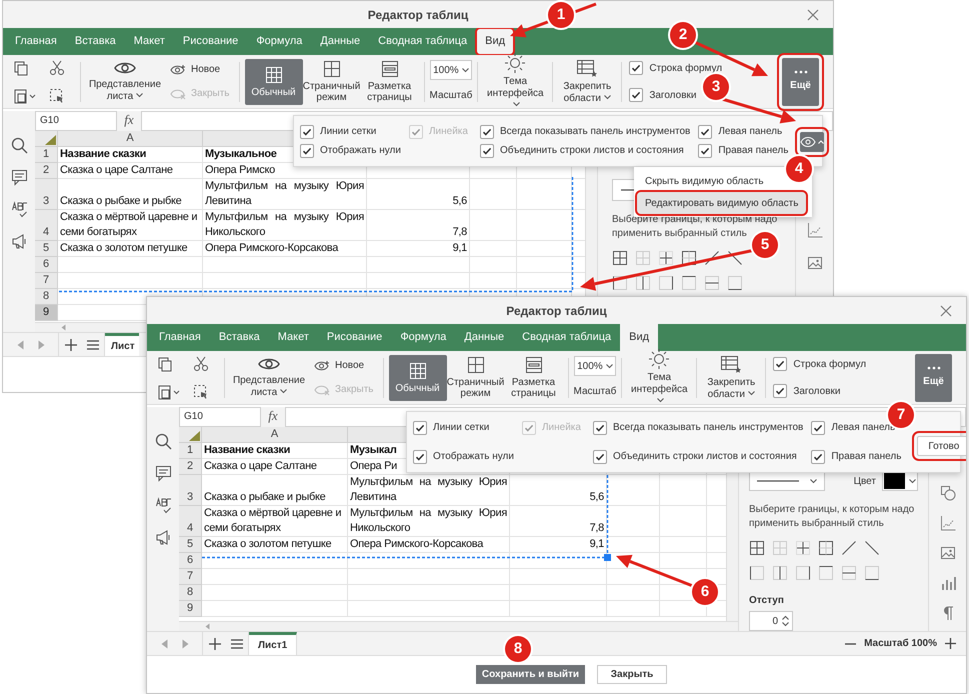 The image size is (969, 694). I want to click on ribbon-tab: Рисование, so click(355, 337).